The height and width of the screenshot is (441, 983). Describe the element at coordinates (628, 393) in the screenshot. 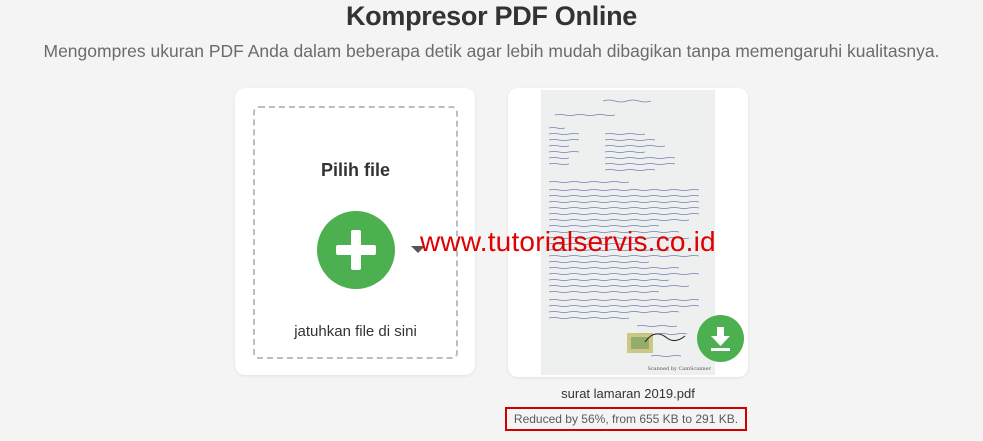

I see `file-name: surat lamaran 2019.pdf` at that location.